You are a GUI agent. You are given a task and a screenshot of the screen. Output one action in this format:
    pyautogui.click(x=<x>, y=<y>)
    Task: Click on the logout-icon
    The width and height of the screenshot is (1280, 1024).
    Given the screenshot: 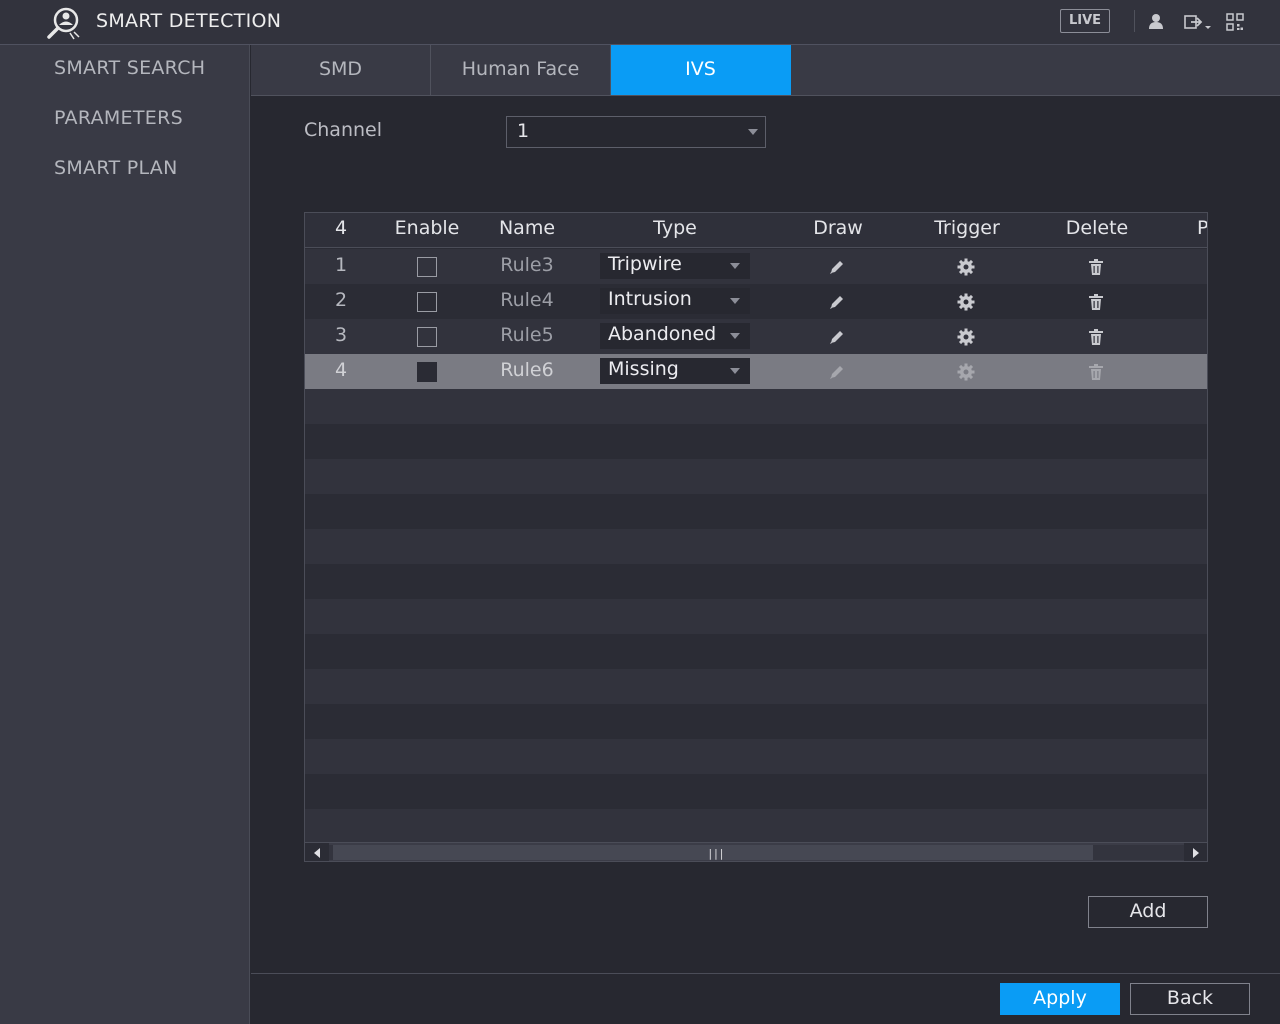 What is the action you would take?
    pyautogui.click(x=1198, y=22)
    